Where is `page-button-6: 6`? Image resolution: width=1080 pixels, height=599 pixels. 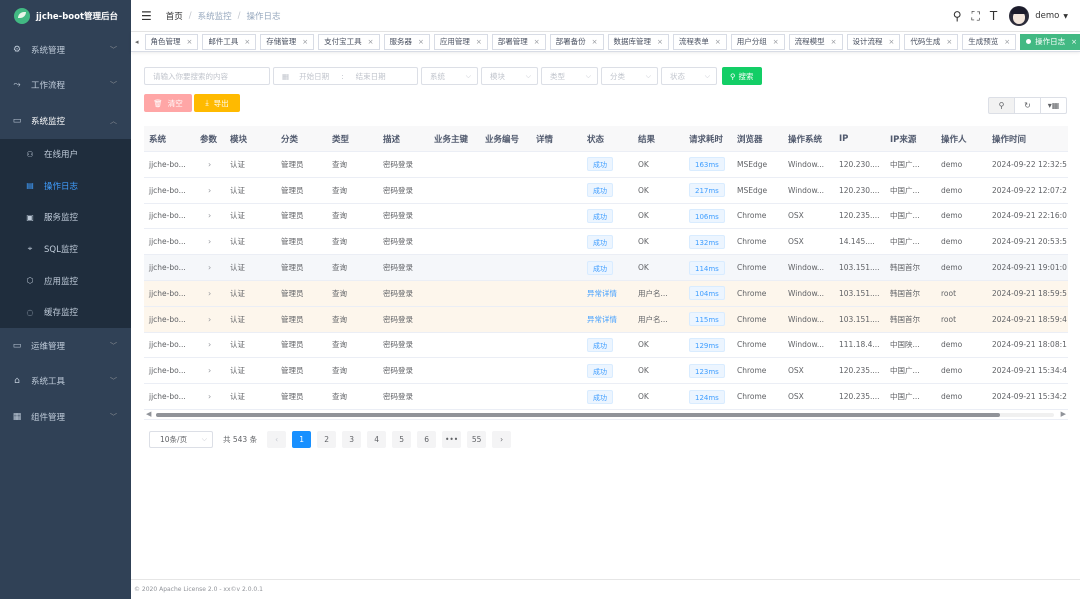
page-button-6: 6 is located at coordinates (427, 439).